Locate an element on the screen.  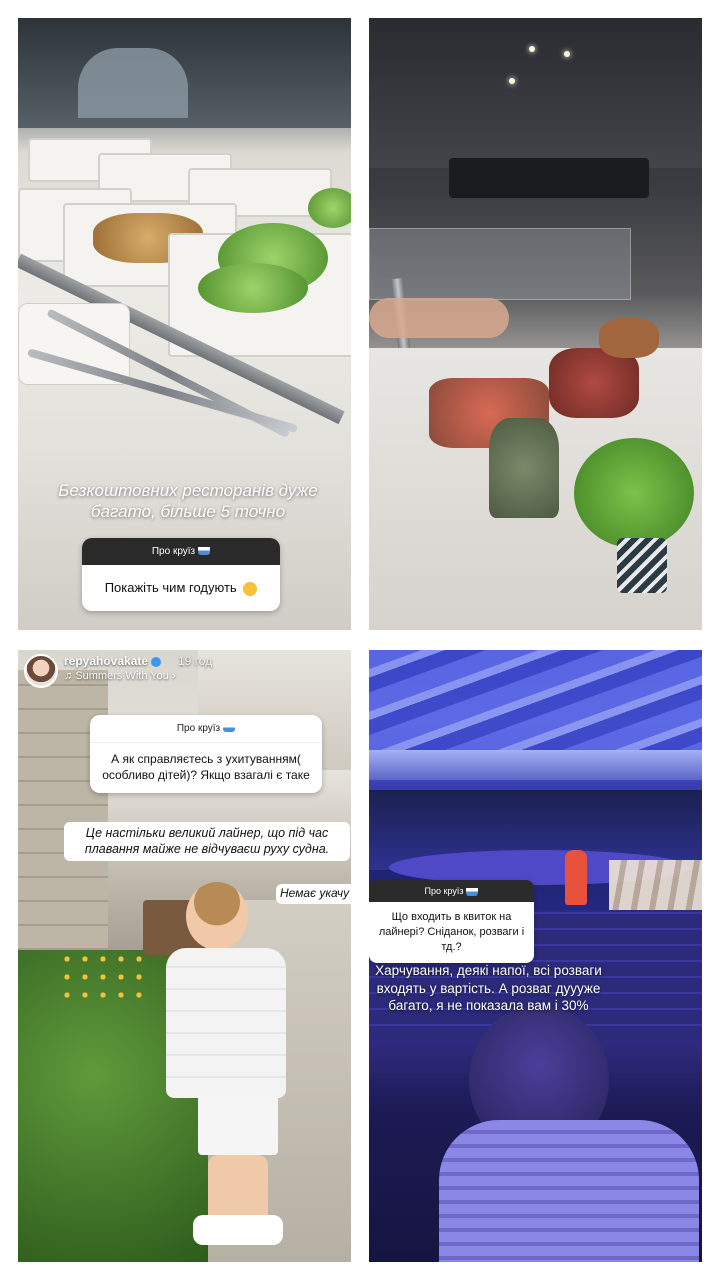
story-timestamp: 19 год is located at coordinates (195, 661).